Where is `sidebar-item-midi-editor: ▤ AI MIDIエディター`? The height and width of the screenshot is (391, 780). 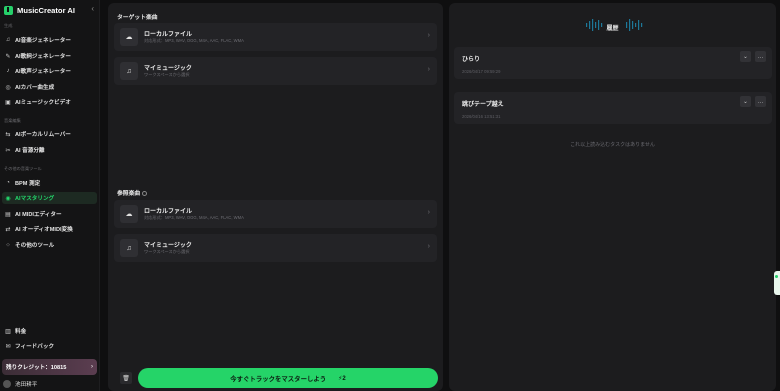
sidebar-item-midi-editor: ▤ AI MIDIエディター is located at coordinates (49, 214).